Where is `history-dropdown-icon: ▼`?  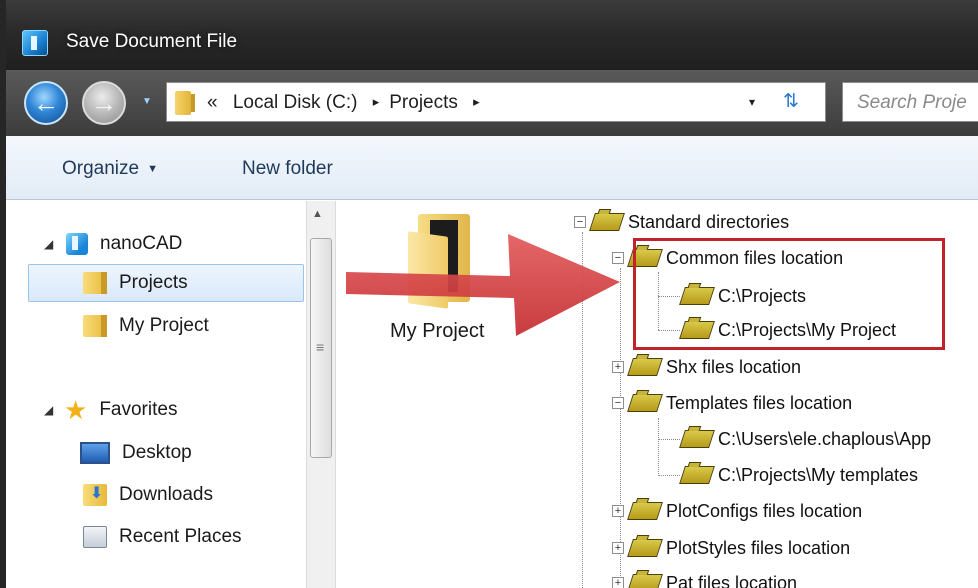
history-dropdown-icon: ▼ is located at coordinates (147, 102).